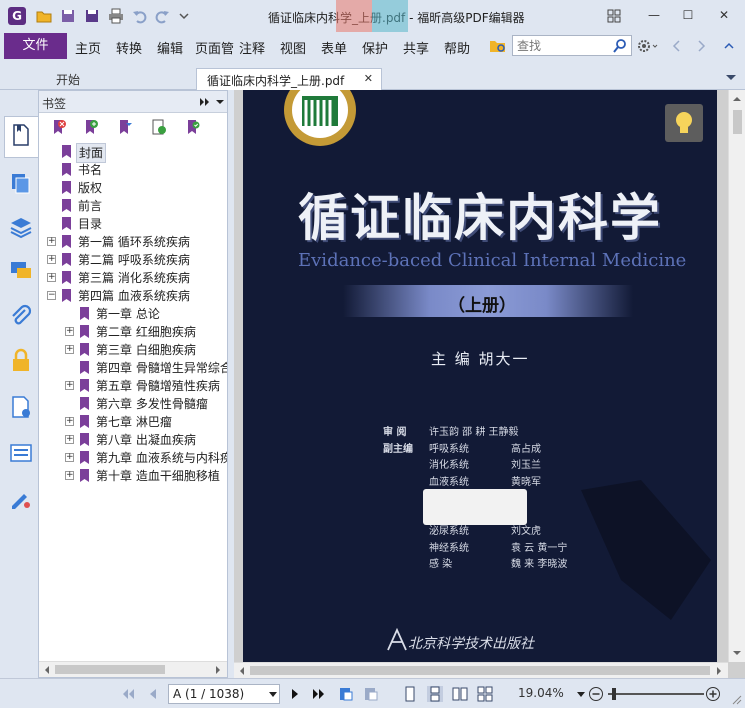 This screenshot has height=708, width=745. What do you see at coordinates (133, 170) in the screenshot?
I see `bookmark-item: 书名` at bounding box center [133, 170].